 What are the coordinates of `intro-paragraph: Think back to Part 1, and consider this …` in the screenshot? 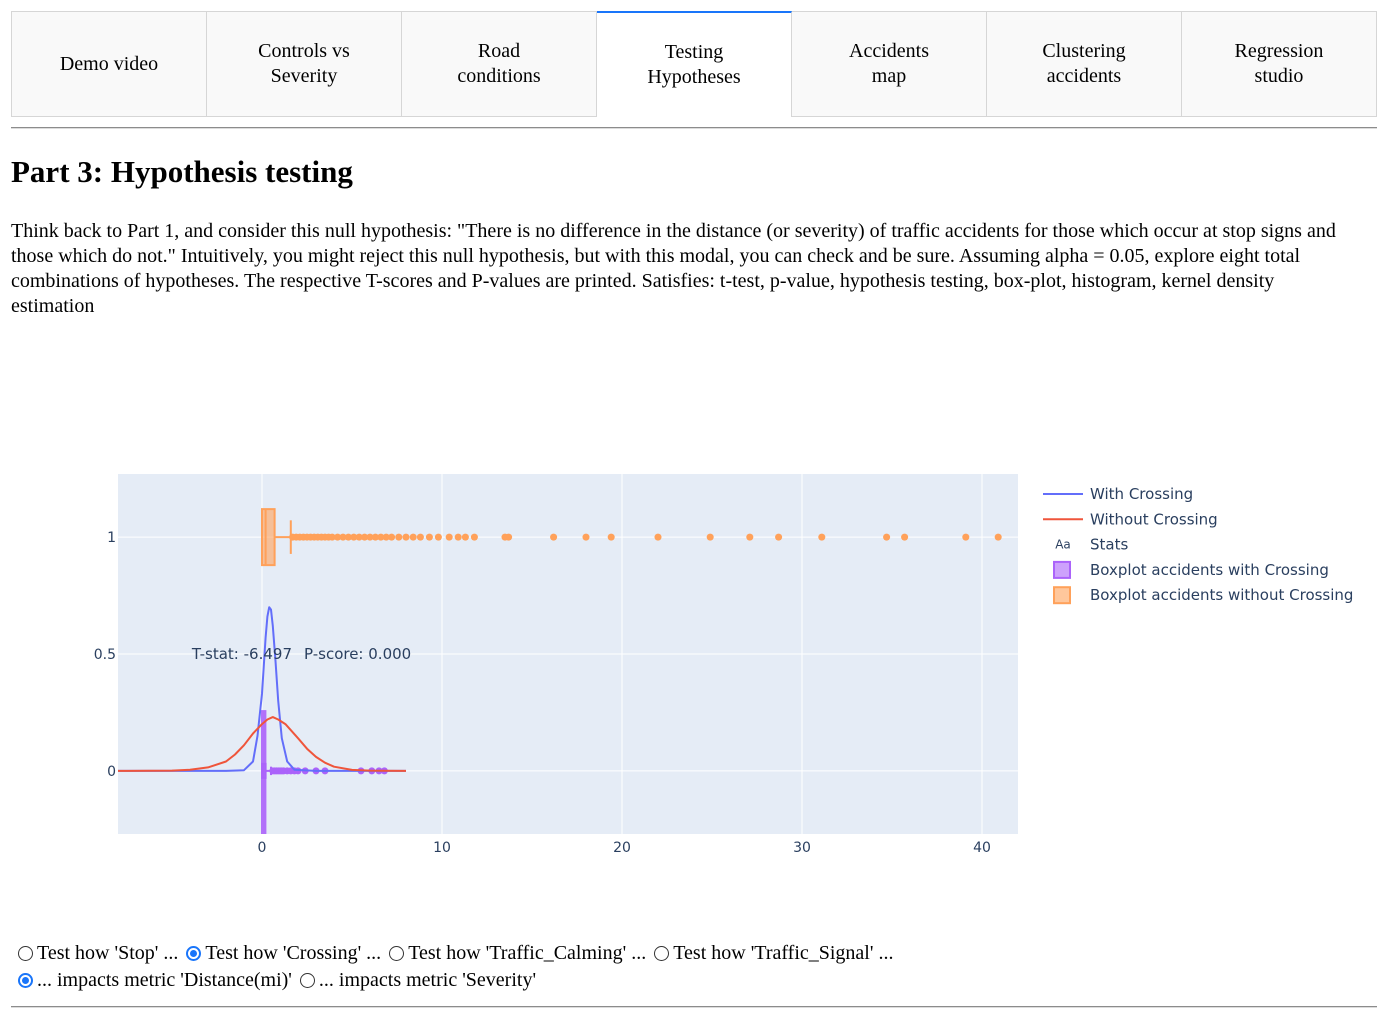 It's located at (673, 268).